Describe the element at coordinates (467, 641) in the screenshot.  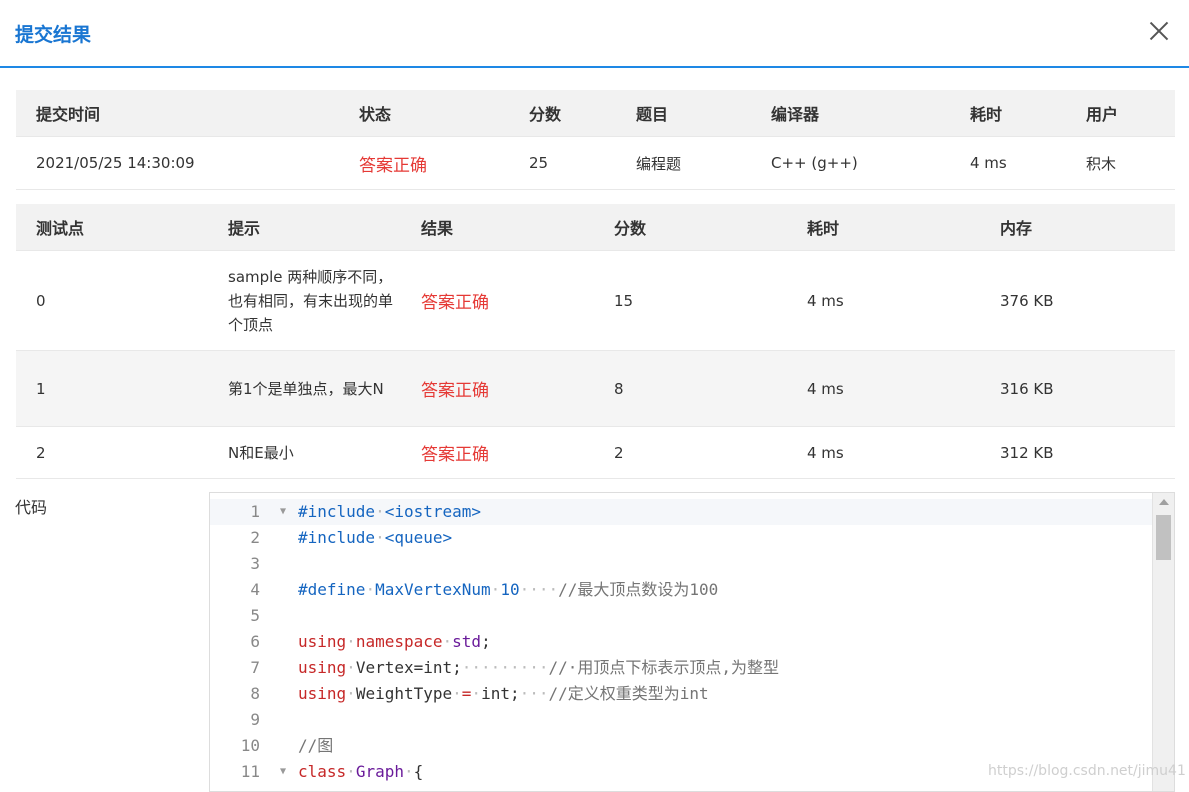
I see `code-token: std` at that location.